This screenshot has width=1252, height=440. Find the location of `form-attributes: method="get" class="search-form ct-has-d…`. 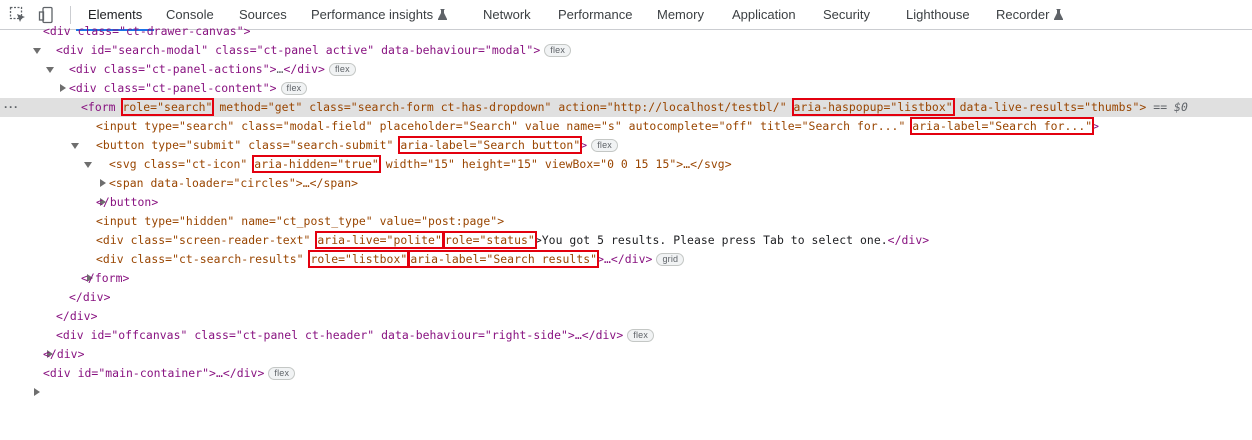

form-attributes: method="get" class="search-form ct-has-d… is located at coordinates (503, 107).